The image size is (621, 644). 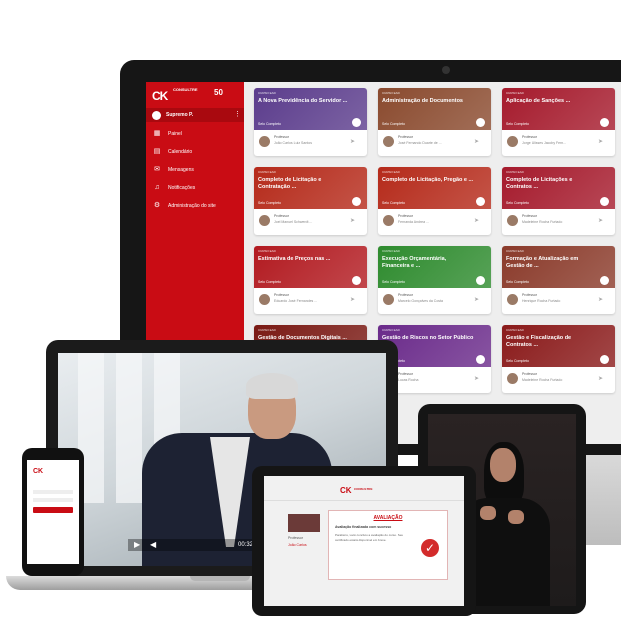 What do you see at coordinates (53, 492) in the screenshot?
I see `phone-username-field` at bounding box center [53, 492].